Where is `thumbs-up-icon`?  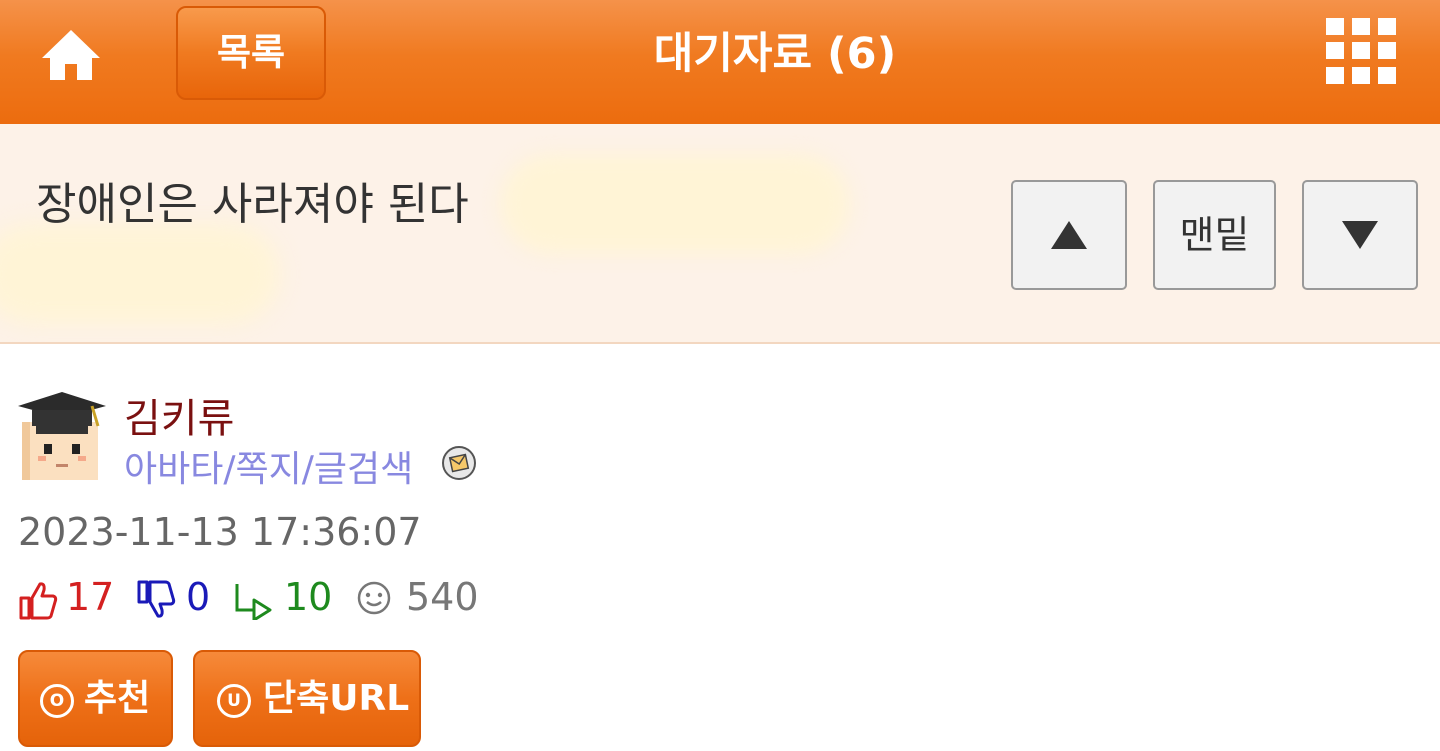
thumbs-up-icon is located at coordinates (38, 600).